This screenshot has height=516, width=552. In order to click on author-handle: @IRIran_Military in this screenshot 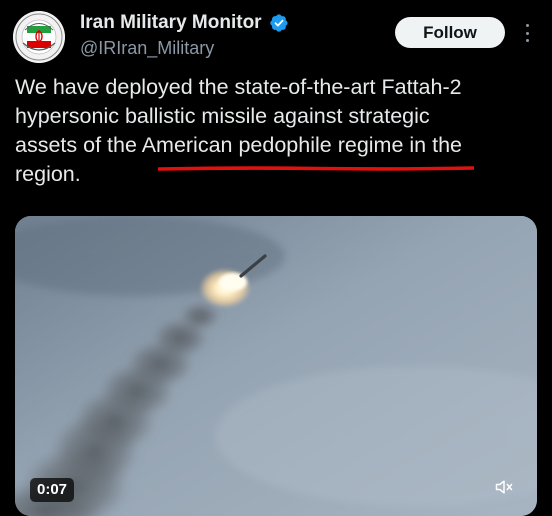, I will do `click(147, 48)`.